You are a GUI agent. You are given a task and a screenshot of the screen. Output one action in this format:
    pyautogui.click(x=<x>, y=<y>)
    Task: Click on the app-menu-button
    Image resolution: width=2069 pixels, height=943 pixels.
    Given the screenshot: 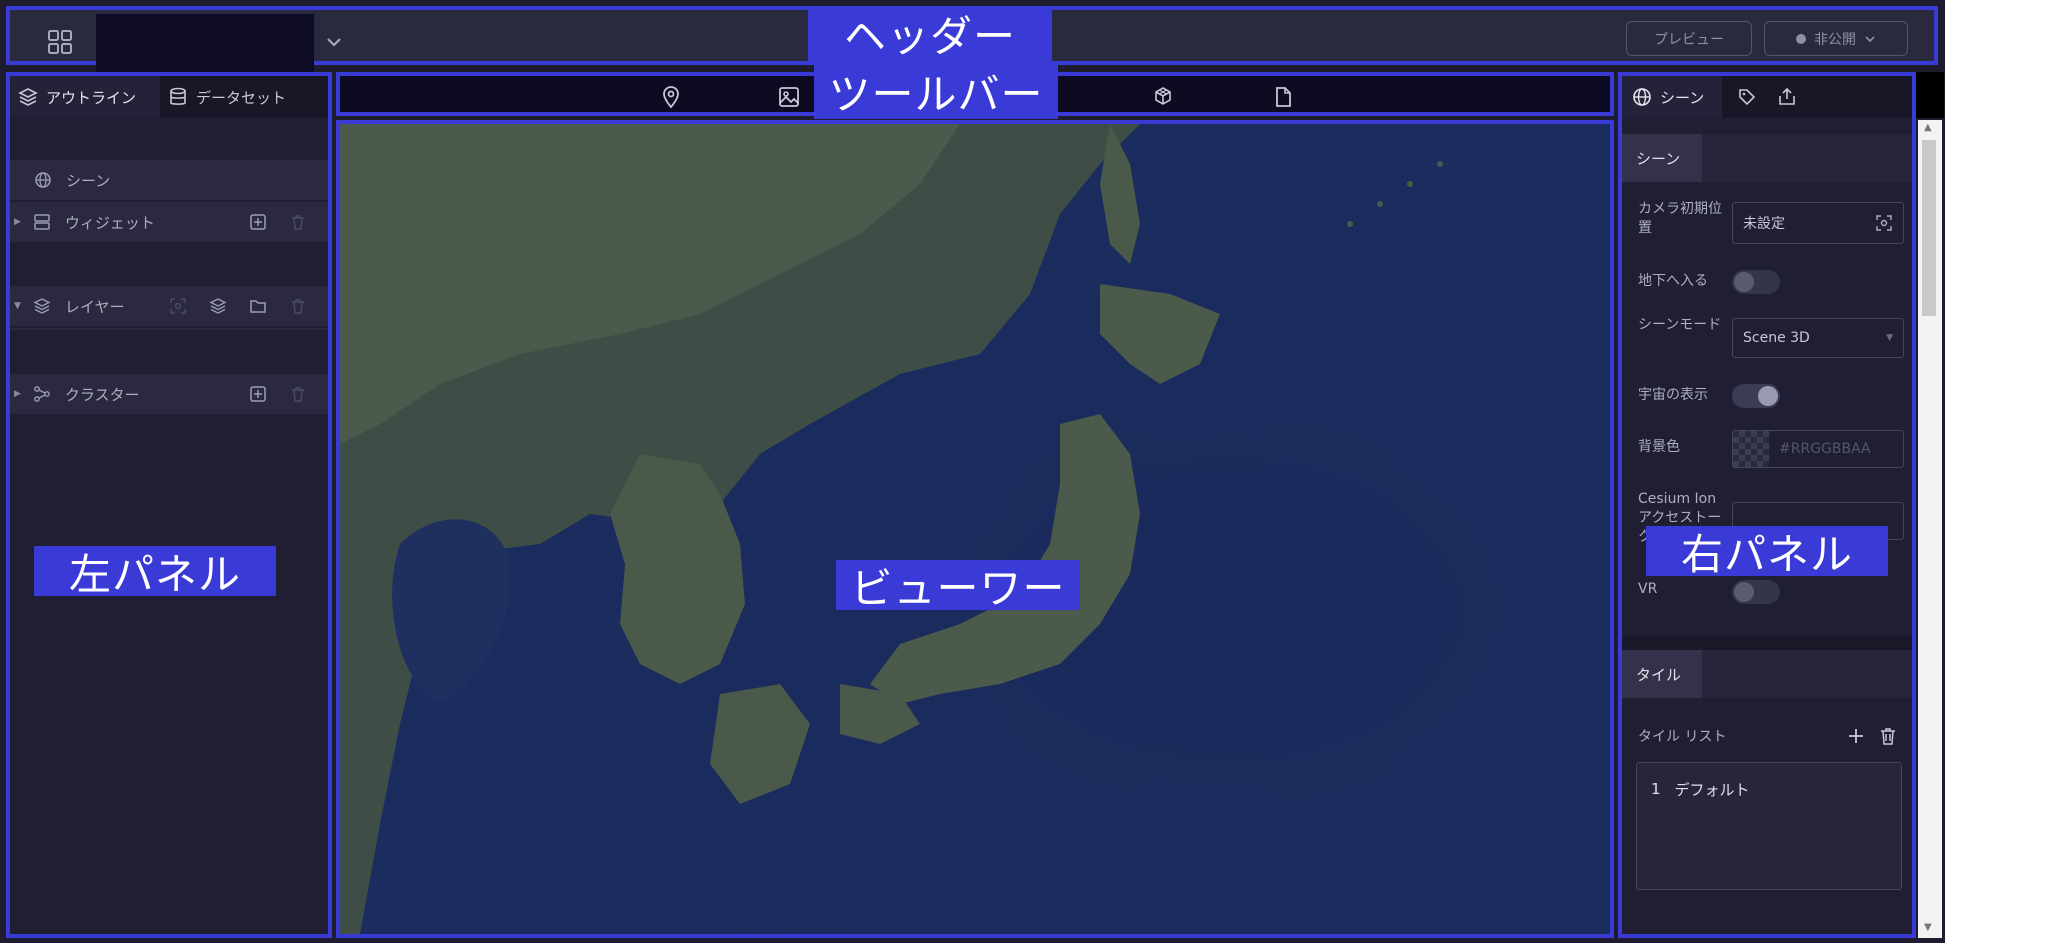 What is the action you would take?
    pyautogui.click(x=60, y=42)
    